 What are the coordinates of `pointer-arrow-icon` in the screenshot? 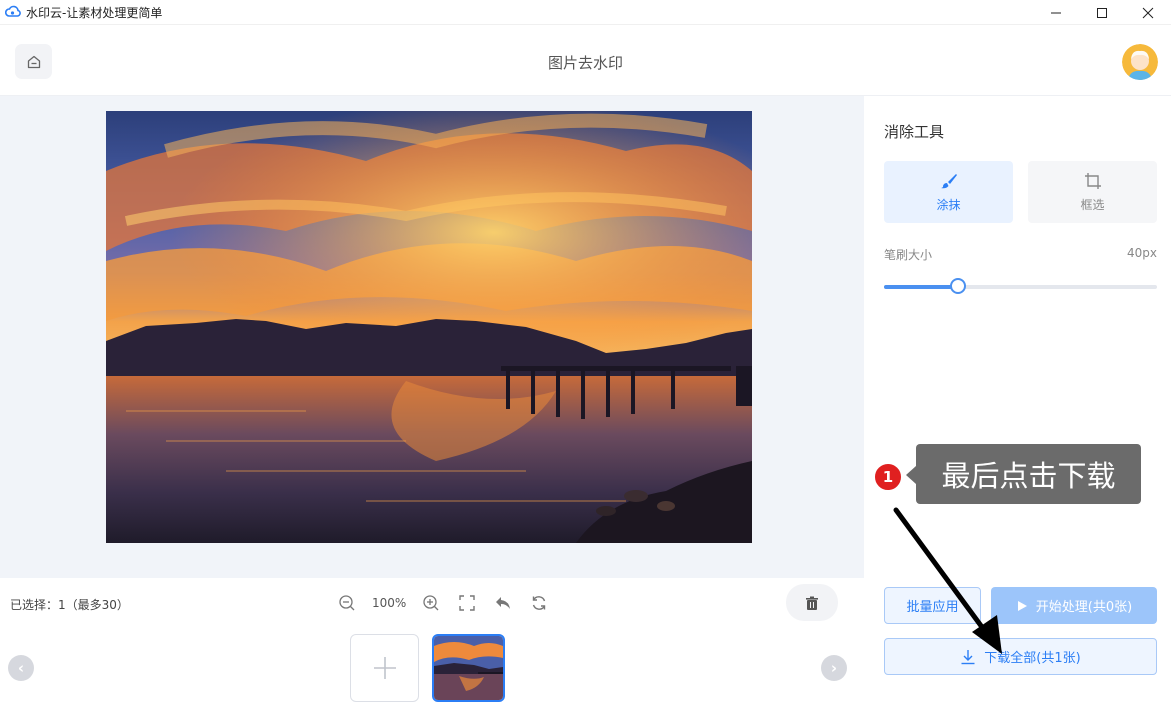 It's located at (947, 580).